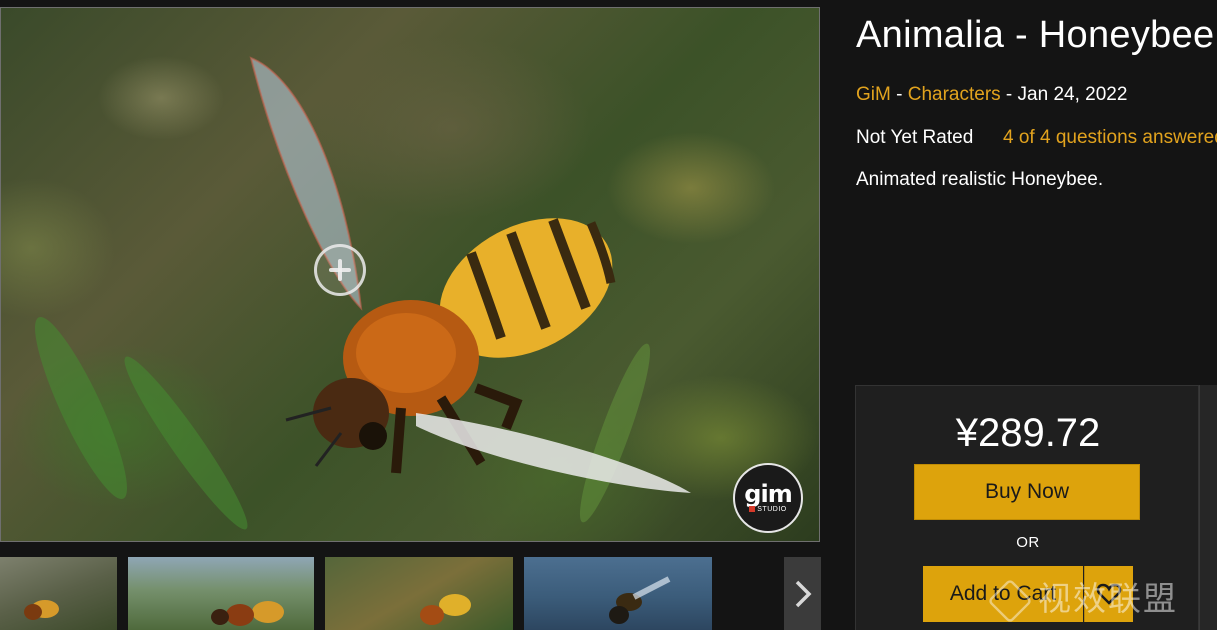 This screenshot has height=630, width=1217. Describe the element at coordinates (1028, 433) in the screenshot. I see `price: ¥289.72` at that location.